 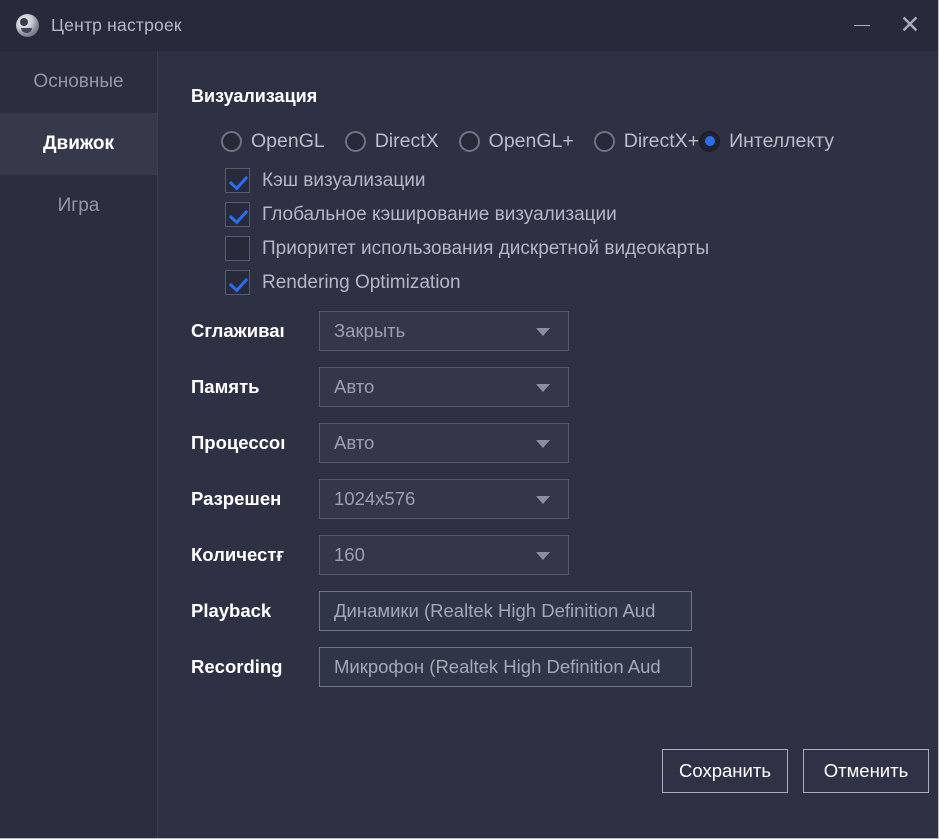 What do you see at coordinates (782, 140) in the screenshot?
I see `radio-label: Интеллекту` at bounding box center [782, 140].